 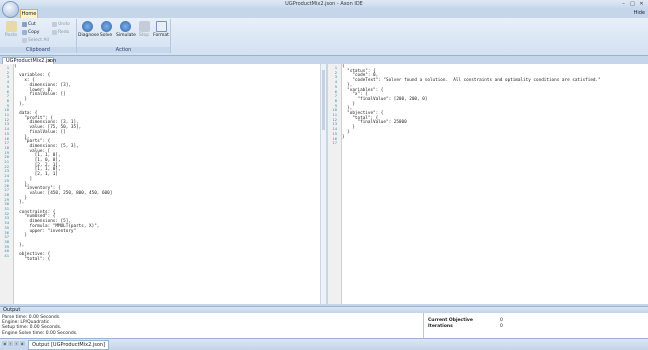 I want to click on paste-icon, so click(x=11, y=26).